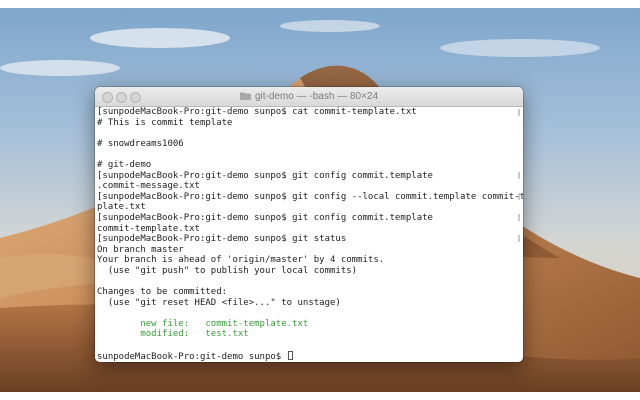 The width and height of the screenshot is (640, 400). What do you see at coordinates (173, 334) in the screenshot?
I see `terminal-line: modified: test.txt` at bounding box center [173, 334].